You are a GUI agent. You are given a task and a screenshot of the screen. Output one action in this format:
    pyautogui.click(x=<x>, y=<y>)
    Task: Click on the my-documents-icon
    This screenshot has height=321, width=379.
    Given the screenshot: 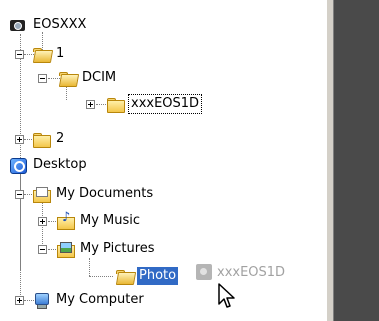 What is the action you would take?
    pyautogui.click(x=41, y=194)
    